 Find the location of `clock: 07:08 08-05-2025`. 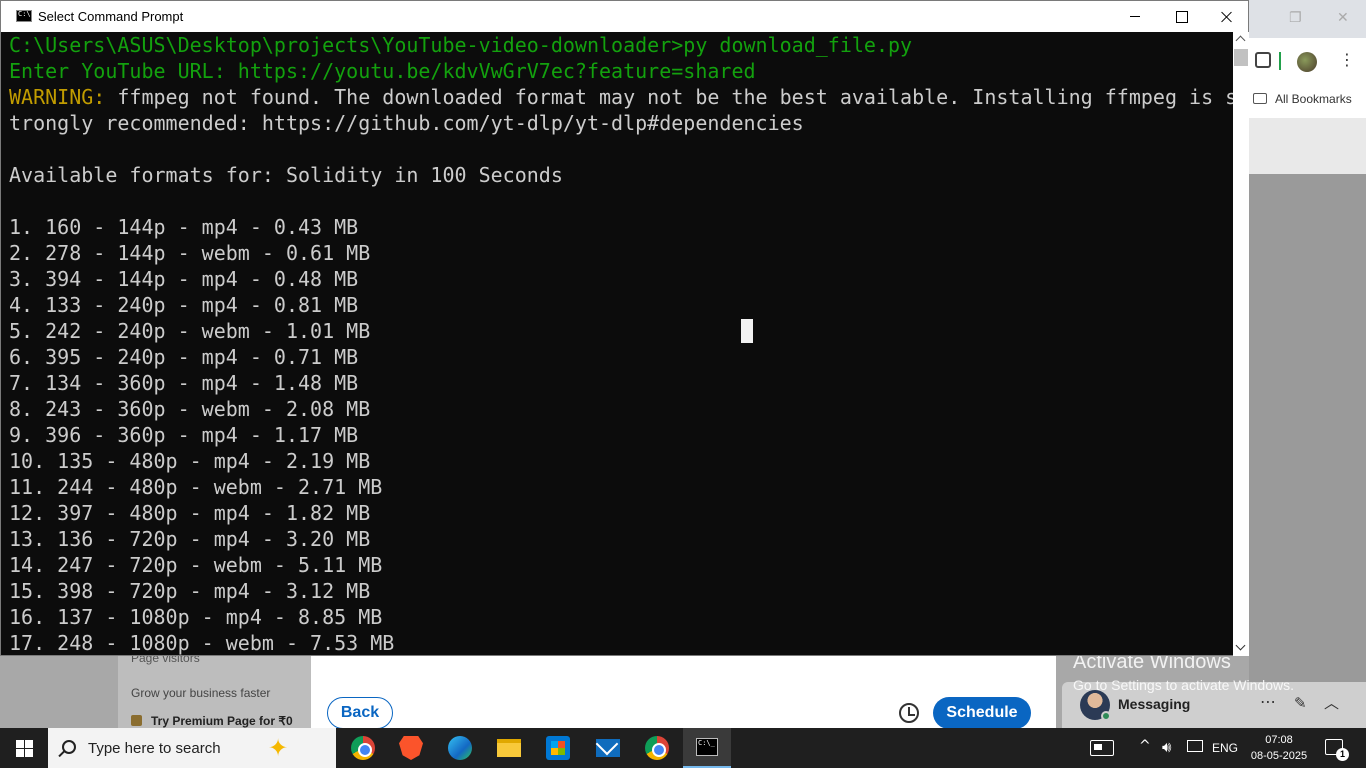

clock: 07:08 08-05-2025 is located at coordinates (1279, 750).